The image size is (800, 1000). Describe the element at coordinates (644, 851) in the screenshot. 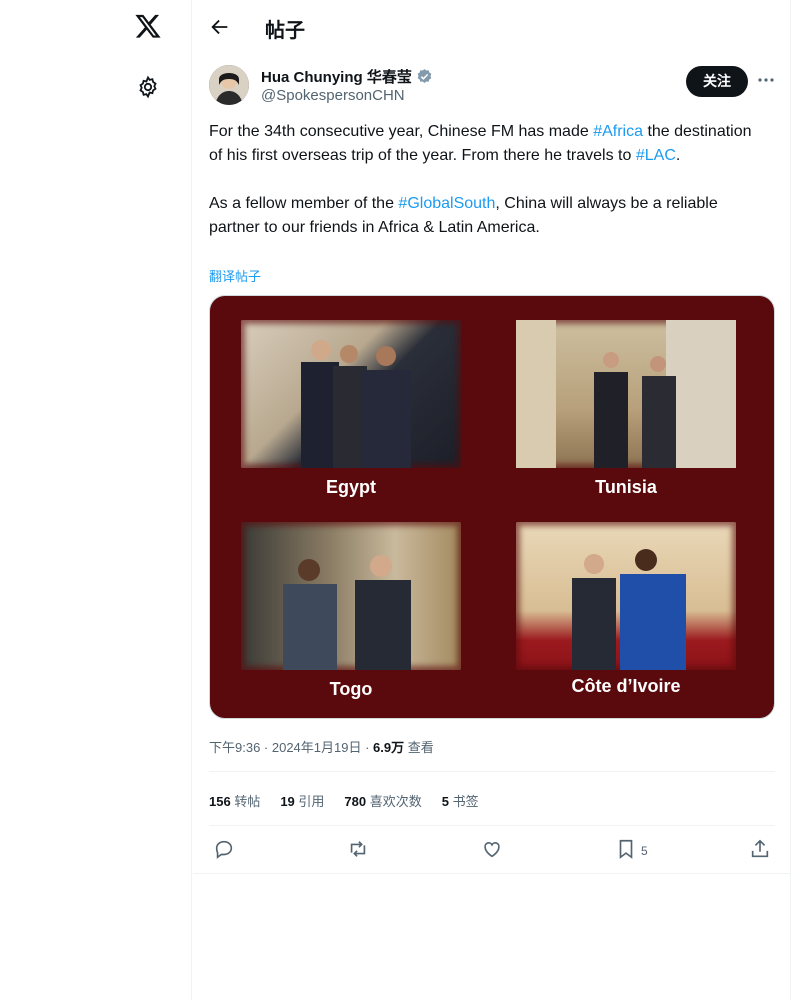

I see `bookmark-count: 5` at that location.